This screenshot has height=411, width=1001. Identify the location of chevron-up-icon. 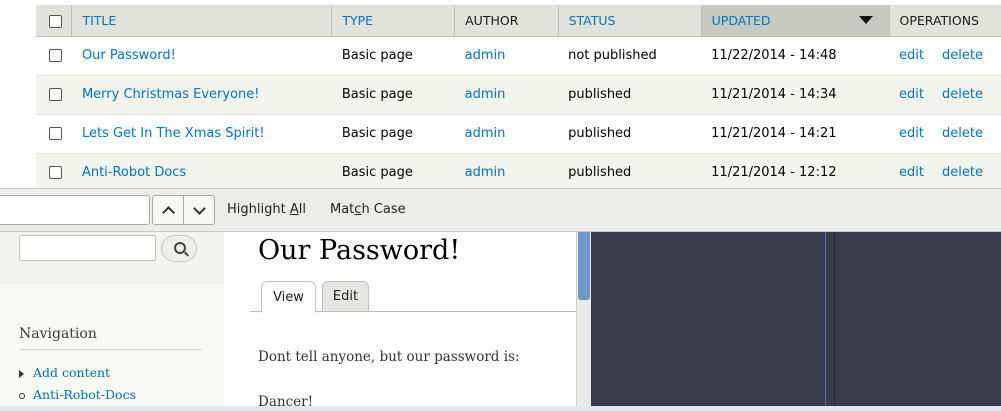
(168, 212).